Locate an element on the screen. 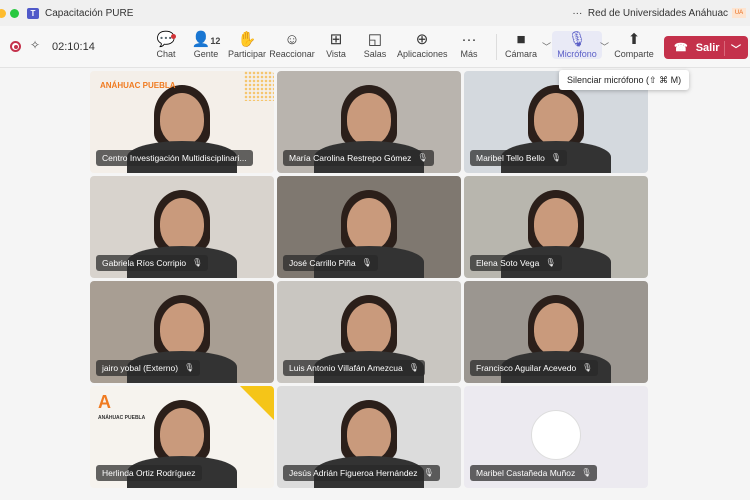 The image size is (750, 500). leave-button: ☎ Salir ﹀ is located at coordinates (706, 47).